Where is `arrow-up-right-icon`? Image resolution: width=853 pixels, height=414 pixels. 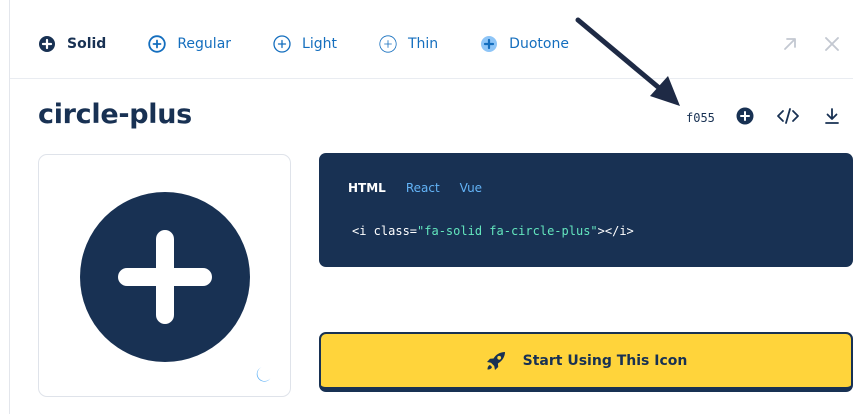
arrow-up-right-icon is located at coordinates (790, 44).